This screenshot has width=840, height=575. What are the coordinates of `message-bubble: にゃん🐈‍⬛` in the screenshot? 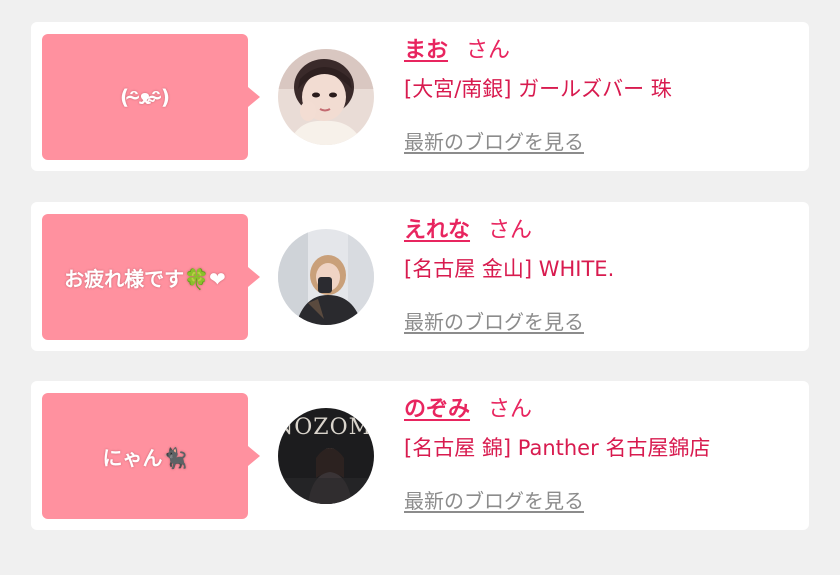 It's located at (151, 456).